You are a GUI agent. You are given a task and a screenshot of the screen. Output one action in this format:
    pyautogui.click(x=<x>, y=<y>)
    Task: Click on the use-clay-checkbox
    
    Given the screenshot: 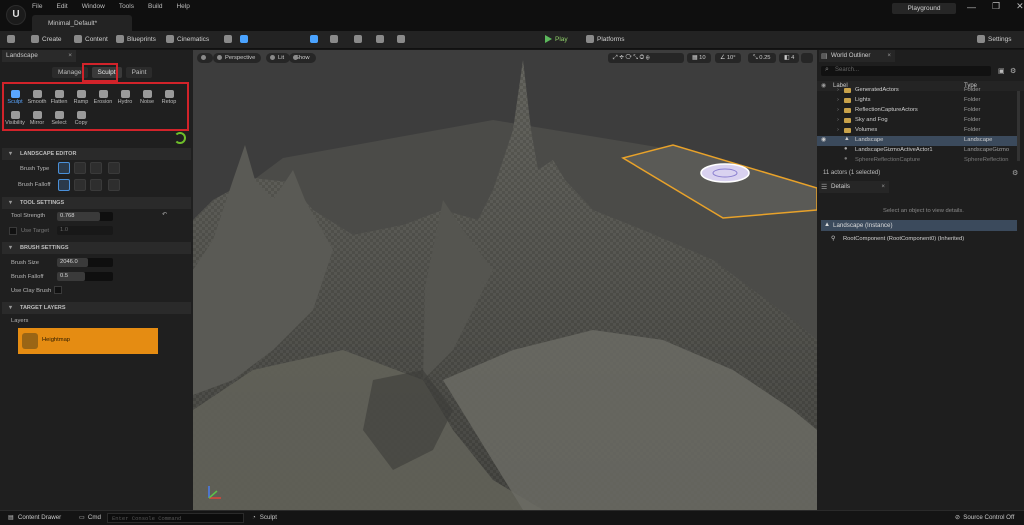 What is the action you would take?
    pyautogui.click(x=58, y=290)
    